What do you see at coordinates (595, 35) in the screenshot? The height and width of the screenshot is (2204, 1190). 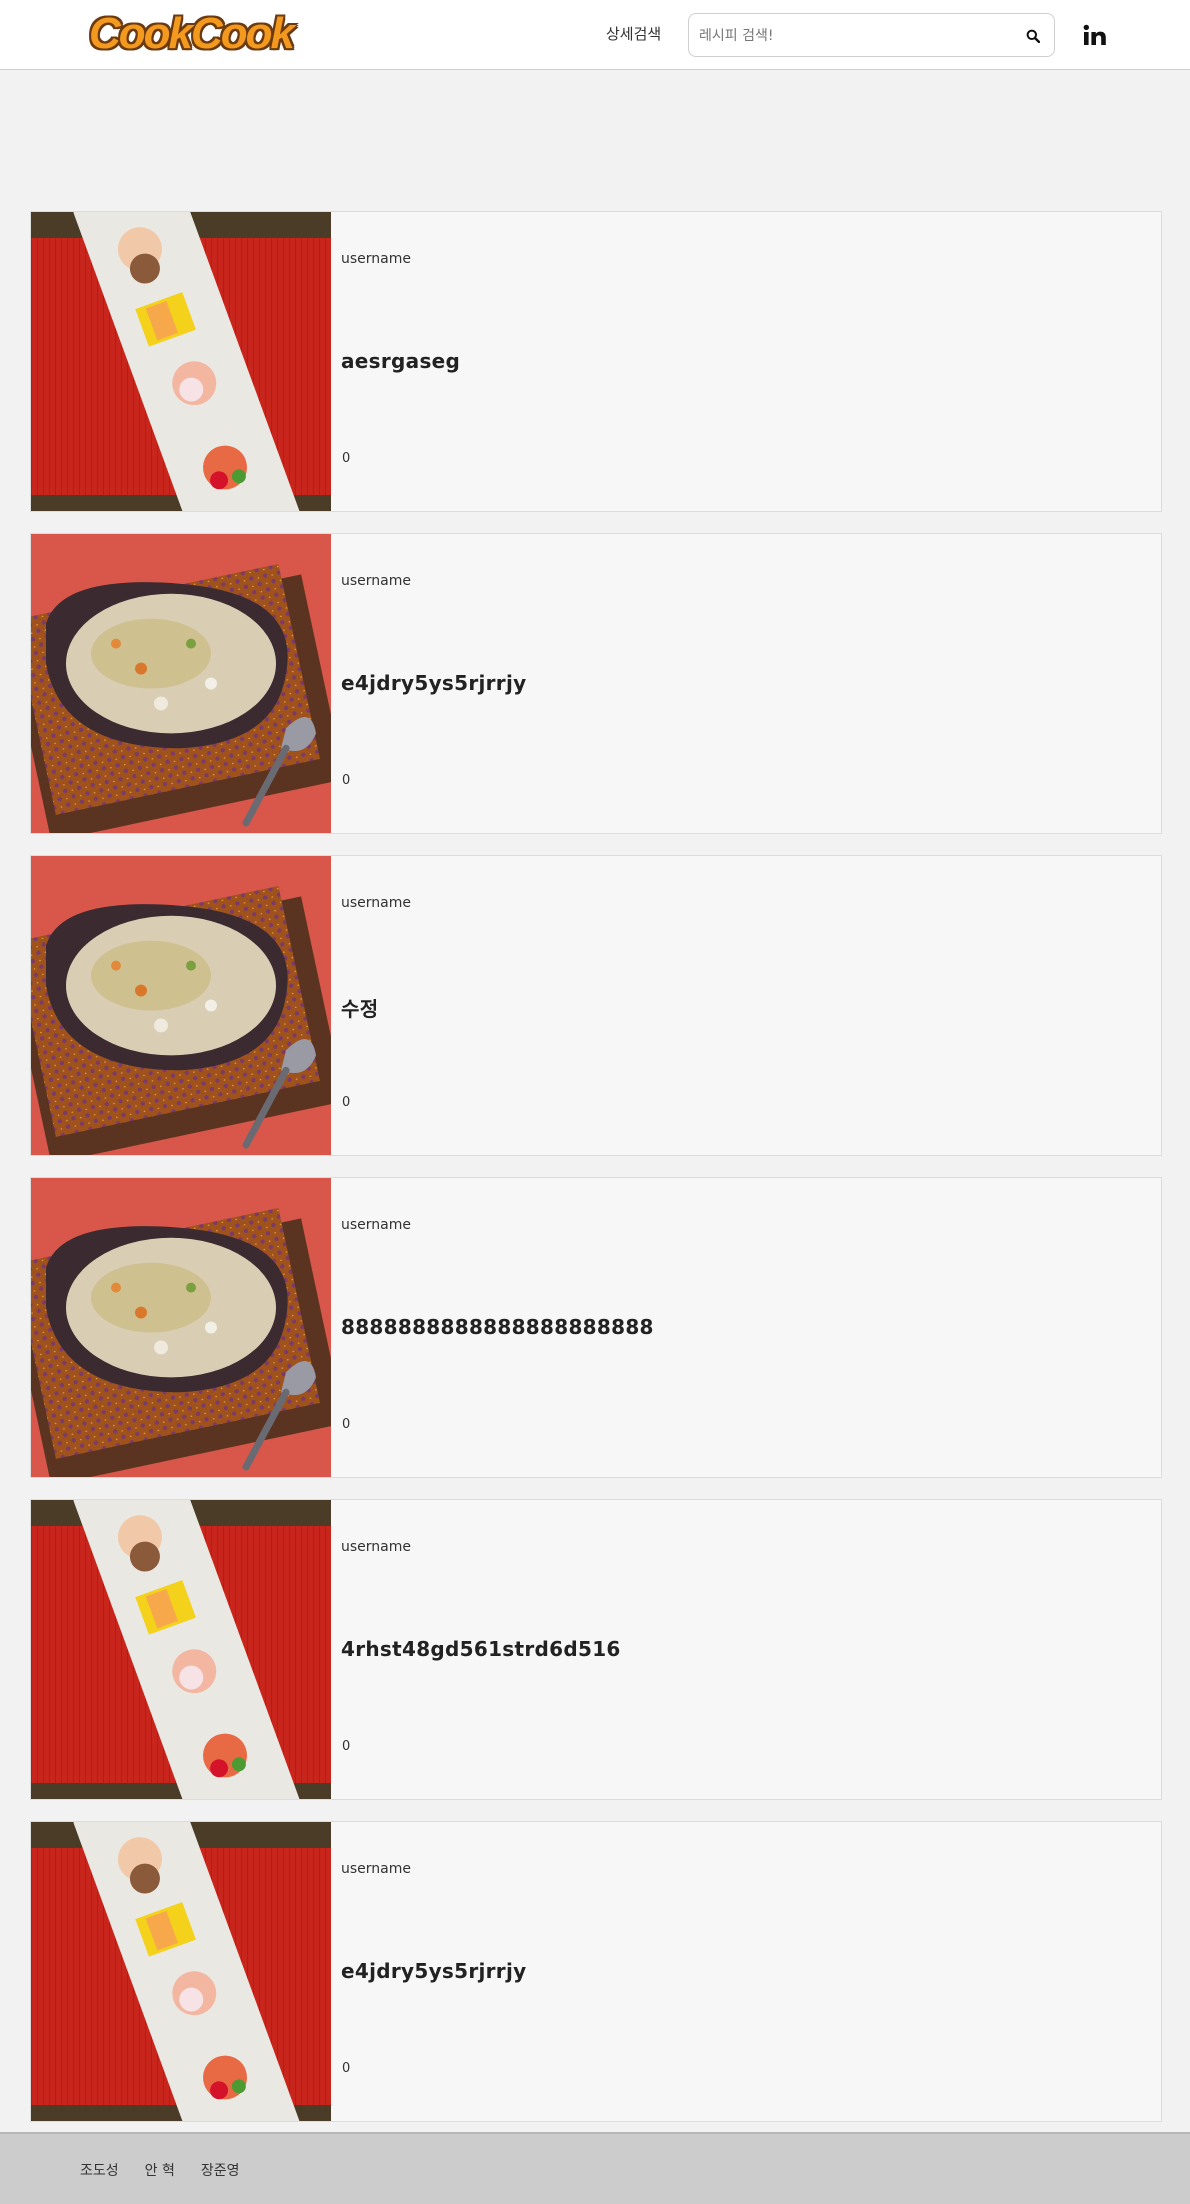 I see `top-header: CookCook 상세검색` at bounding box center [595, 35].